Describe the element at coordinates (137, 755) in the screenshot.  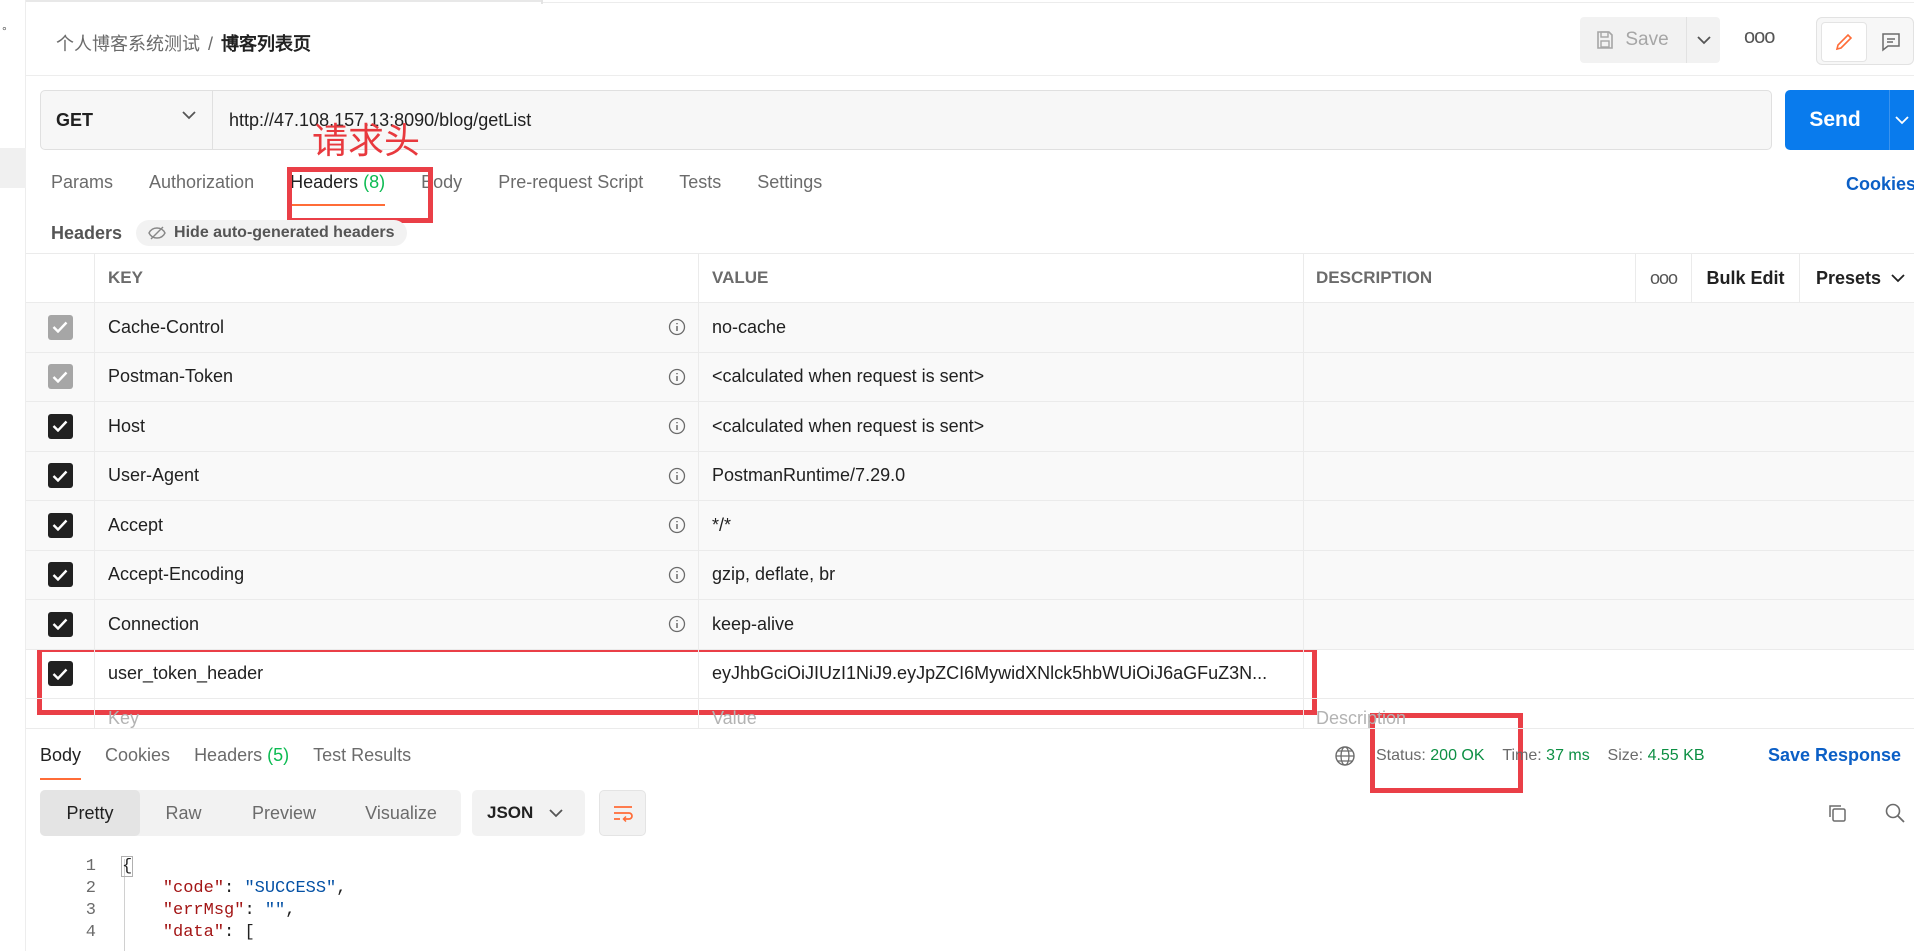
I see `response-tab-cookies: Cookies` at that location.